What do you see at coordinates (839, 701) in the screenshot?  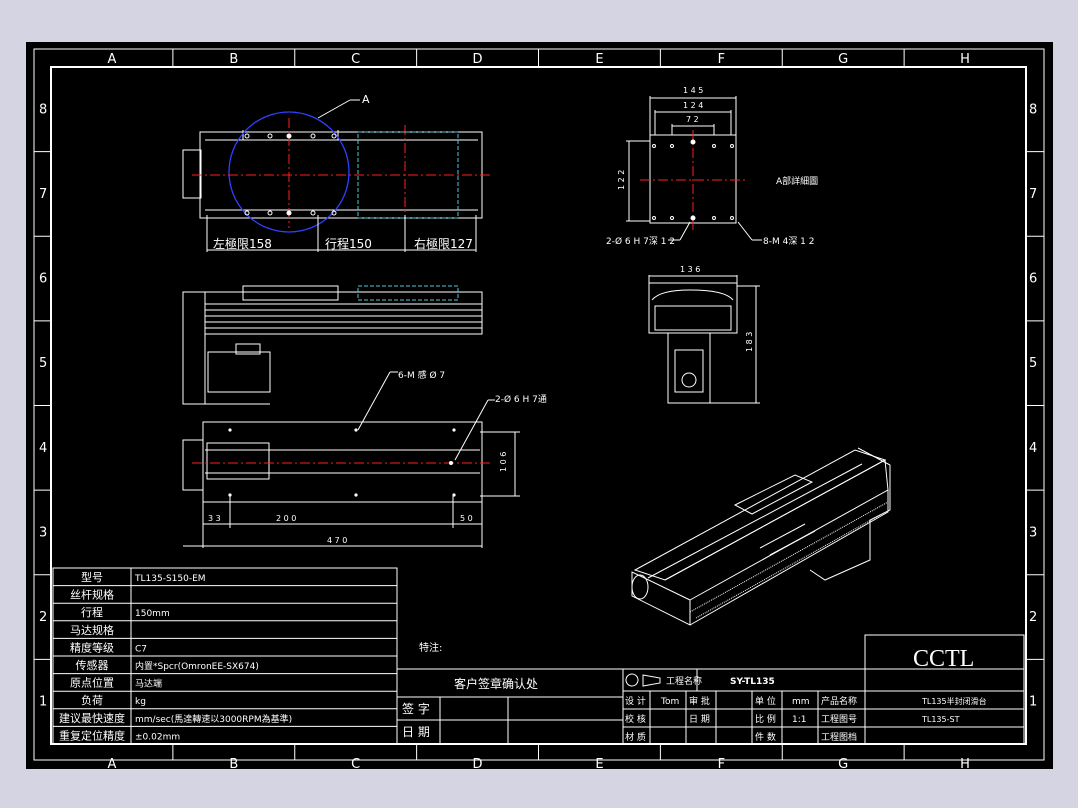 I see `title-cell-f: 产品名称` at bounding box center [839, 701].